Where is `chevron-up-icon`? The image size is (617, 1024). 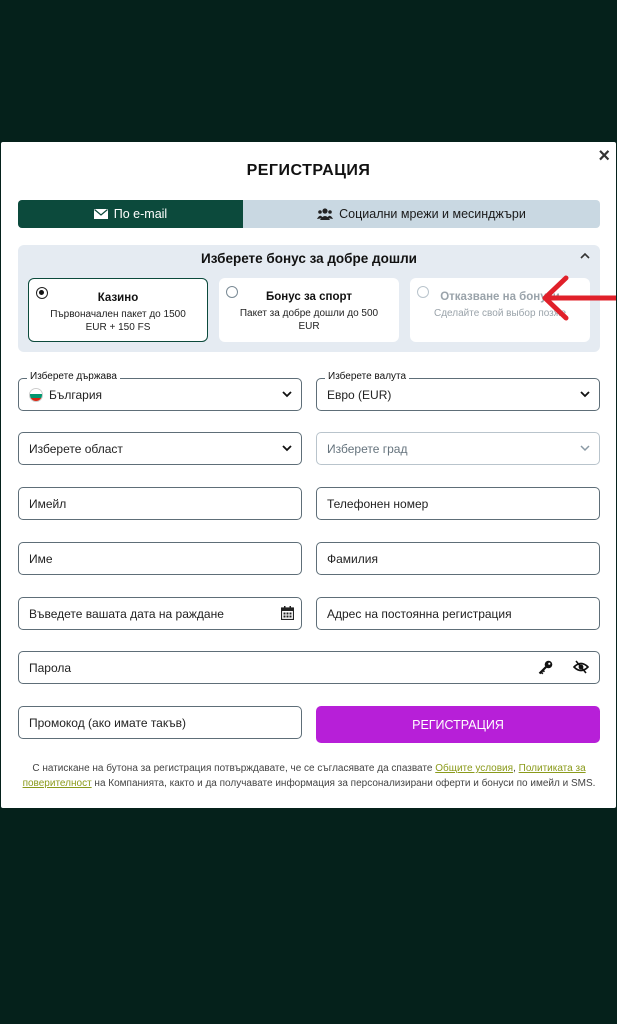 chevron-up-icon is located at coordinates (585, 257).